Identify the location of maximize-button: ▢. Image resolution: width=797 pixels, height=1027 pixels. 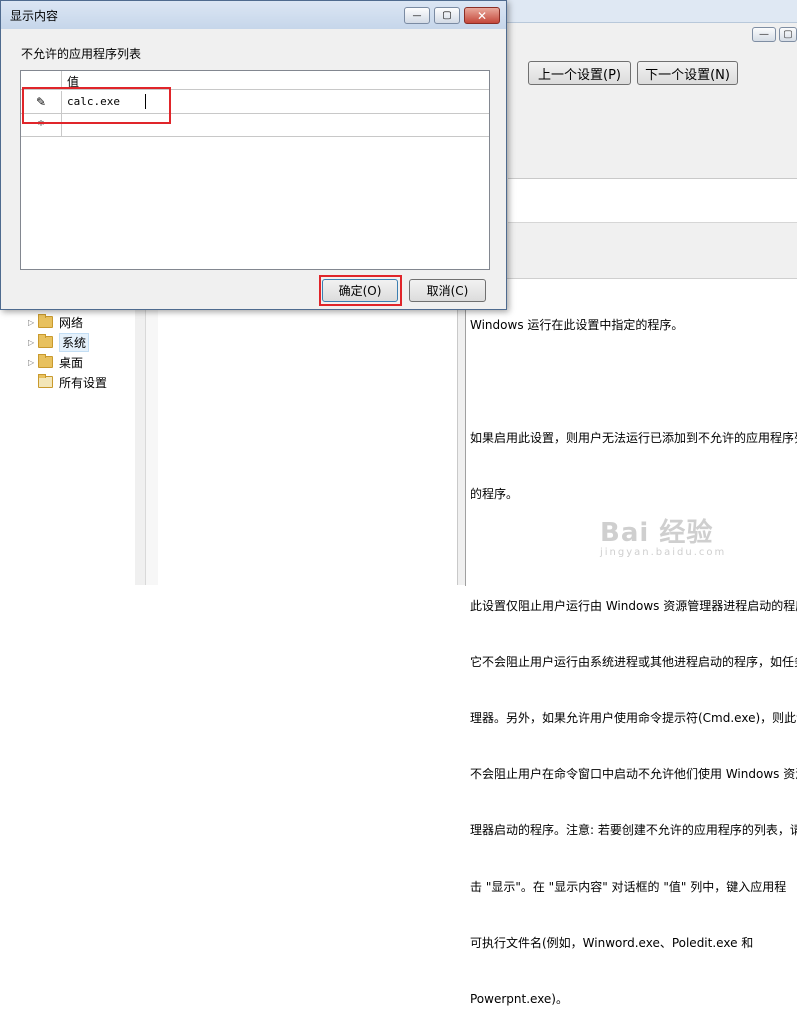
(447, 15).